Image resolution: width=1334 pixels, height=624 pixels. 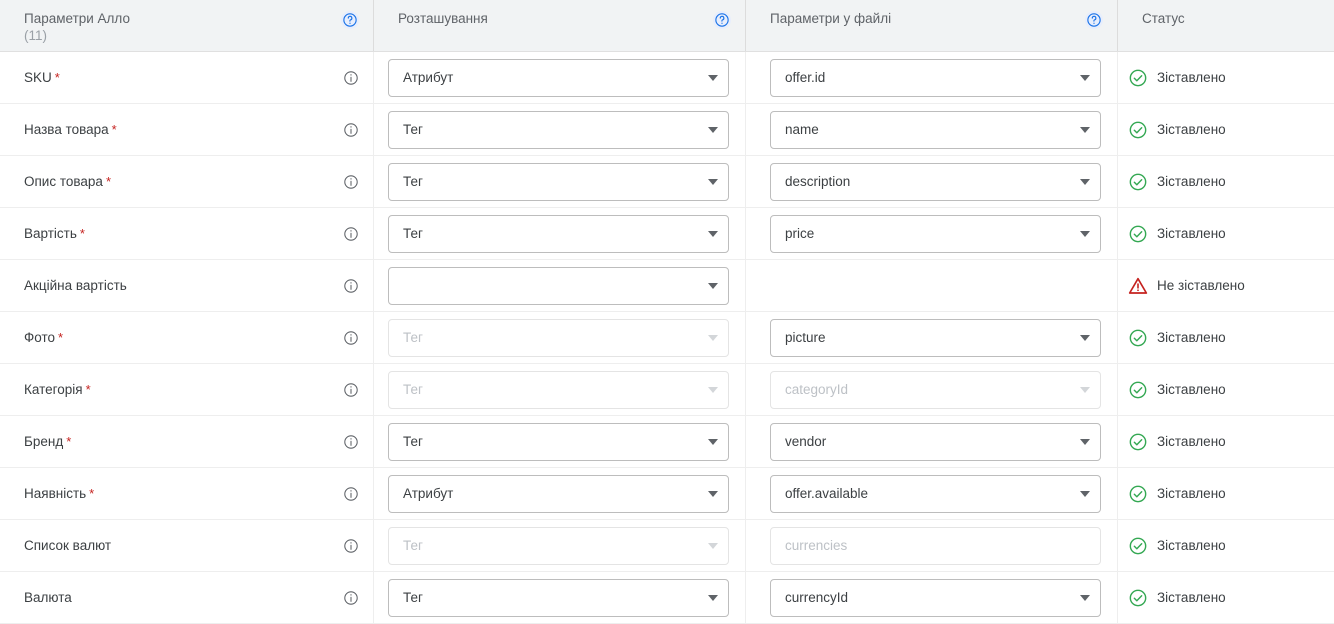 What do you see at coordinates (67, 181) in the screenshot?
I see `param-label: Опис товара *` at bounding box center [67, 181].